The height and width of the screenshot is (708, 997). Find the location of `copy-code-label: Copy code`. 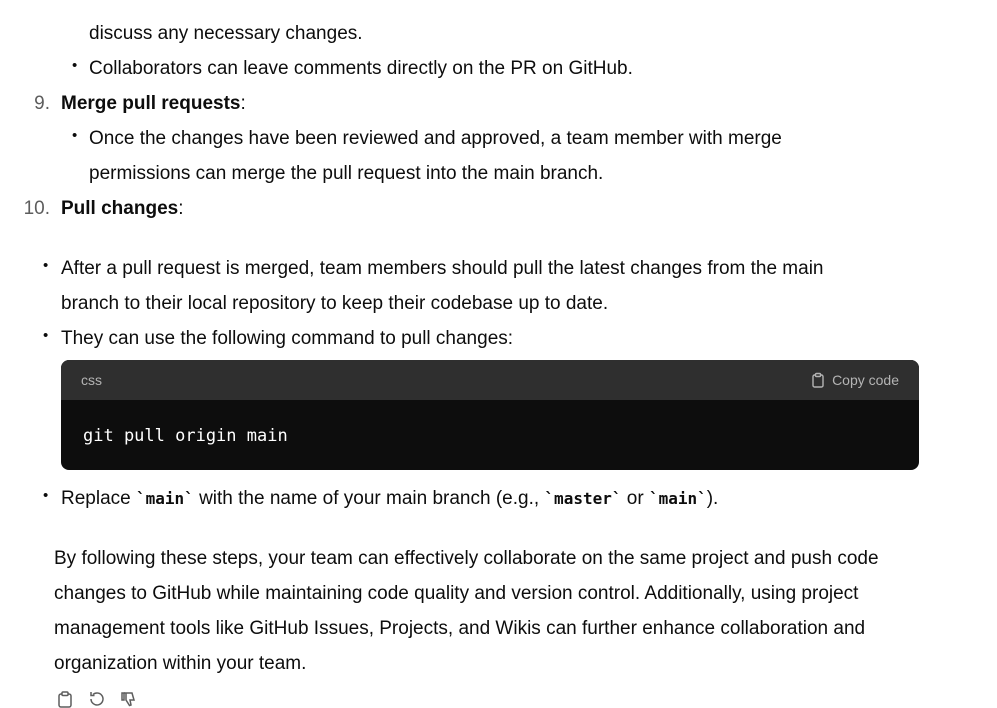

copy-code-label: Copy code is located at coordinates (865, 380).